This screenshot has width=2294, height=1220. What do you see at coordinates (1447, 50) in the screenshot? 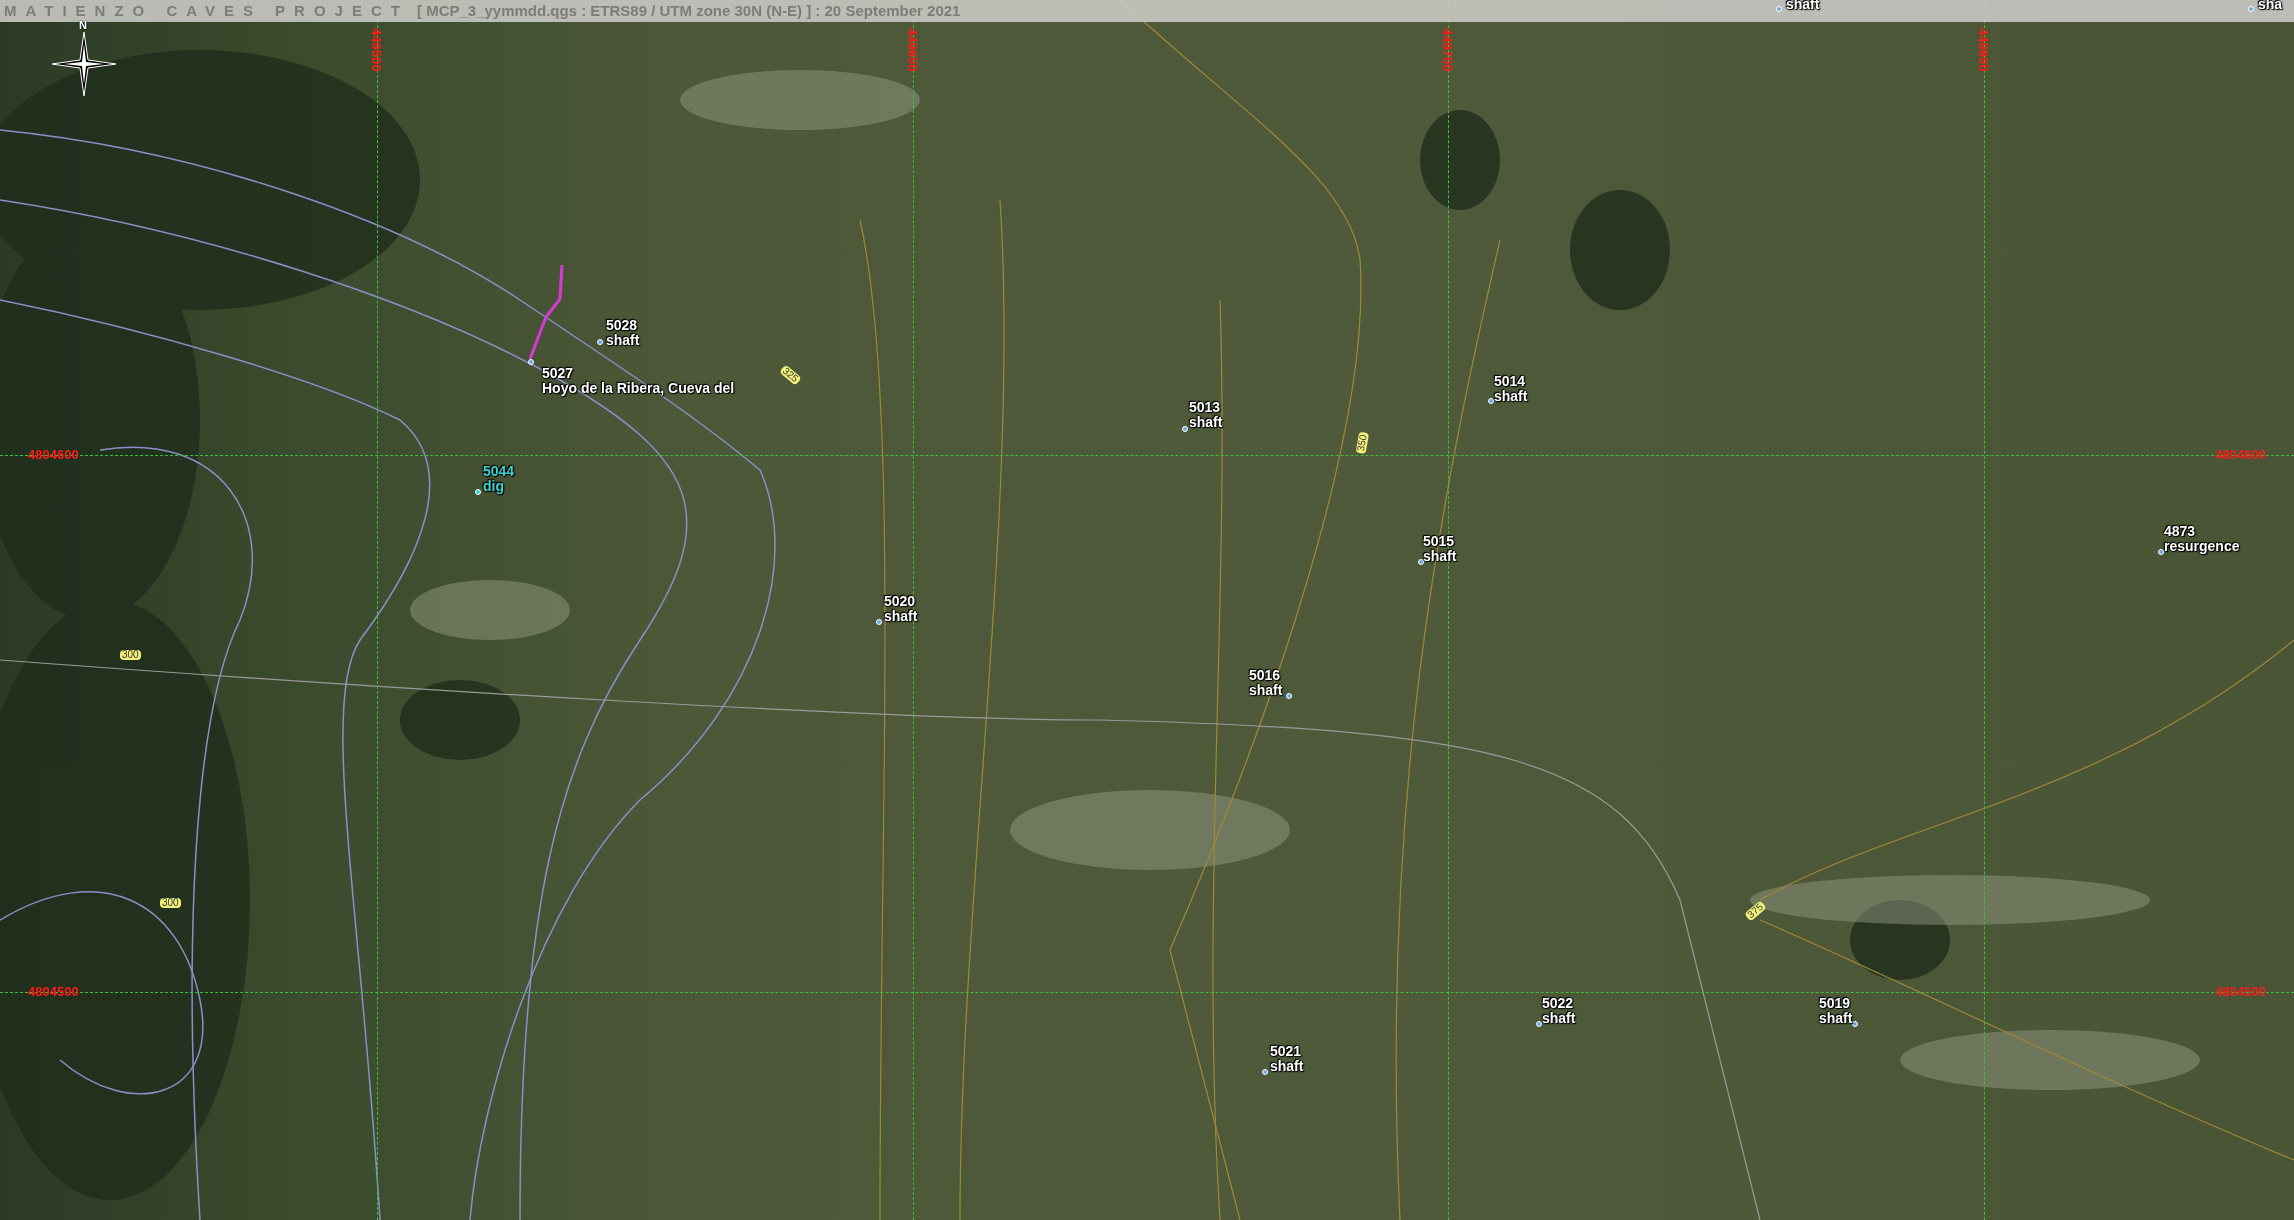
I see `easting-label: 449700` at bounding box center [1447, 50].